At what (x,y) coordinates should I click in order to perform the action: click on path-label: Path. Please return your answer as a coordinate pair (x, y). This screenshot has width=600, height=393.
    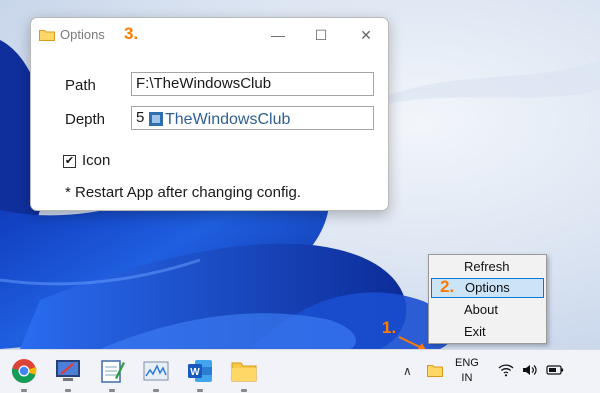
    Looking at the image, I should click on (80, 85).